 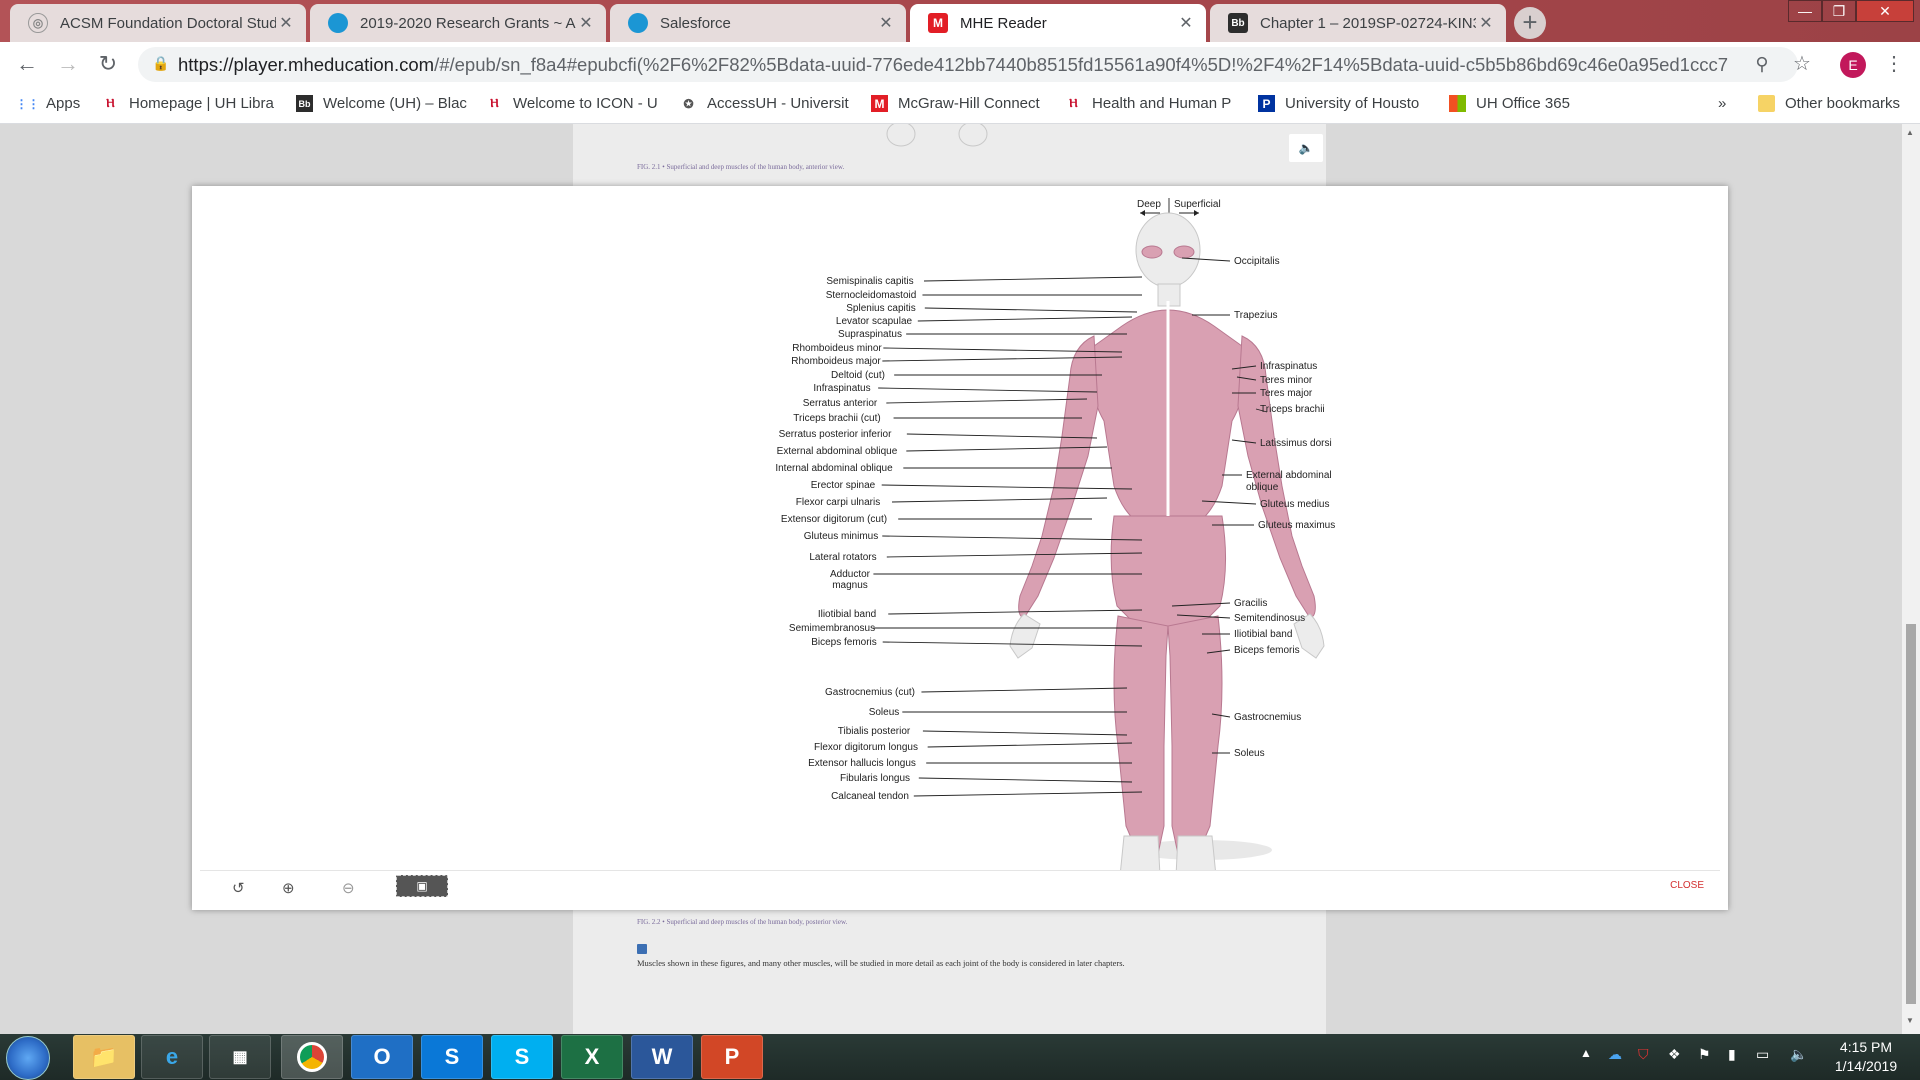 What do you see at coordinates (1911, 814) in the screenshot?
I see `scrollbar-thumb` at bounding box center [1911, 814].